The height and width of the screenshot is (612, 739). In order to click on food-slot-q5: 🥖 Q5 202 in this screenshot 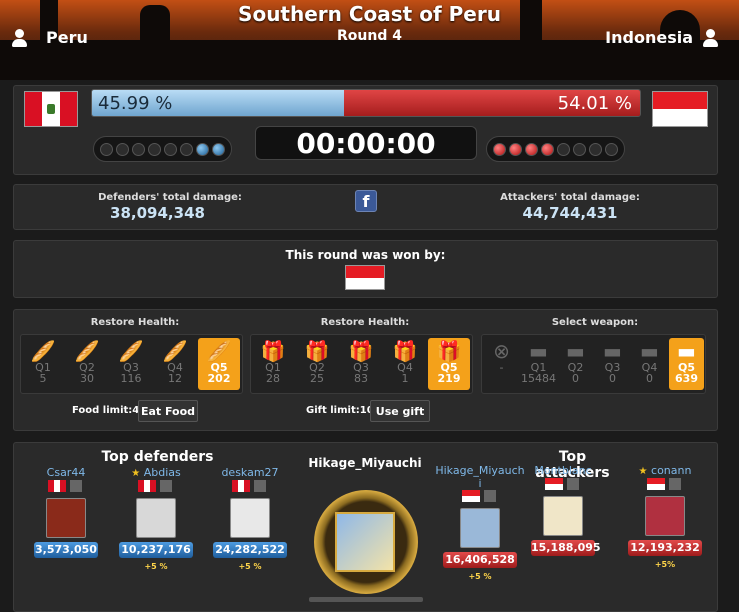, I will do `click(219, 364)`.